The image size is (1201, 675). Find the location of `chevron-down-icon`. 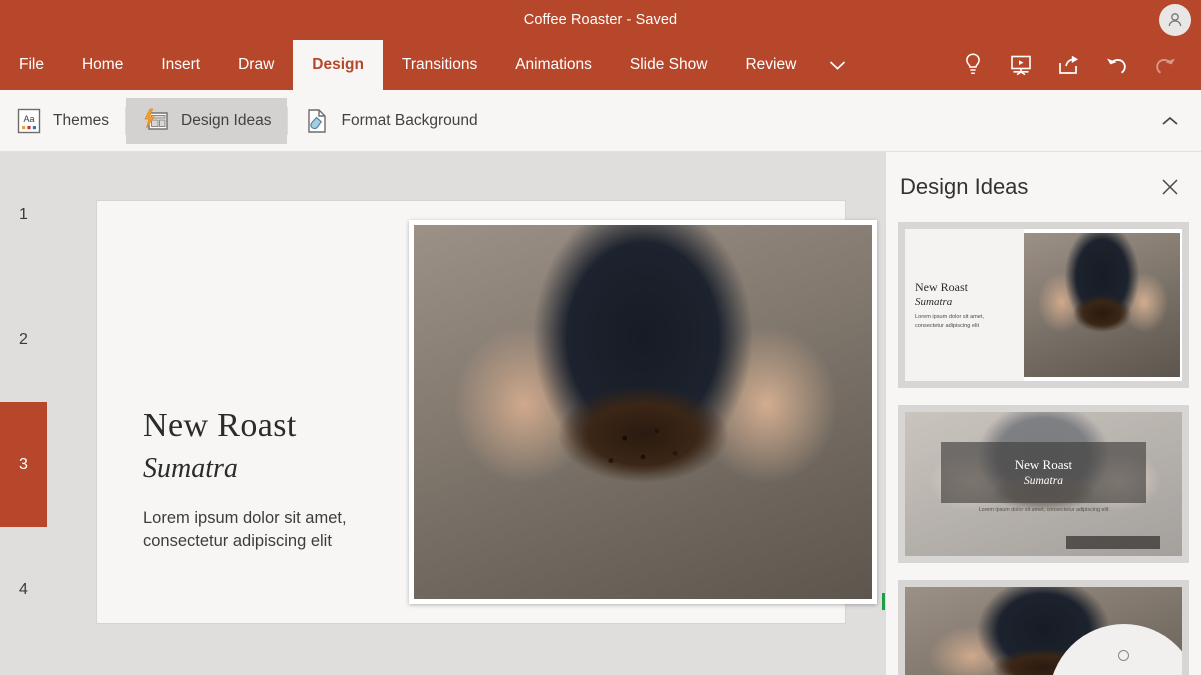

chevron-down-icon is located at coordinates (837, 65).